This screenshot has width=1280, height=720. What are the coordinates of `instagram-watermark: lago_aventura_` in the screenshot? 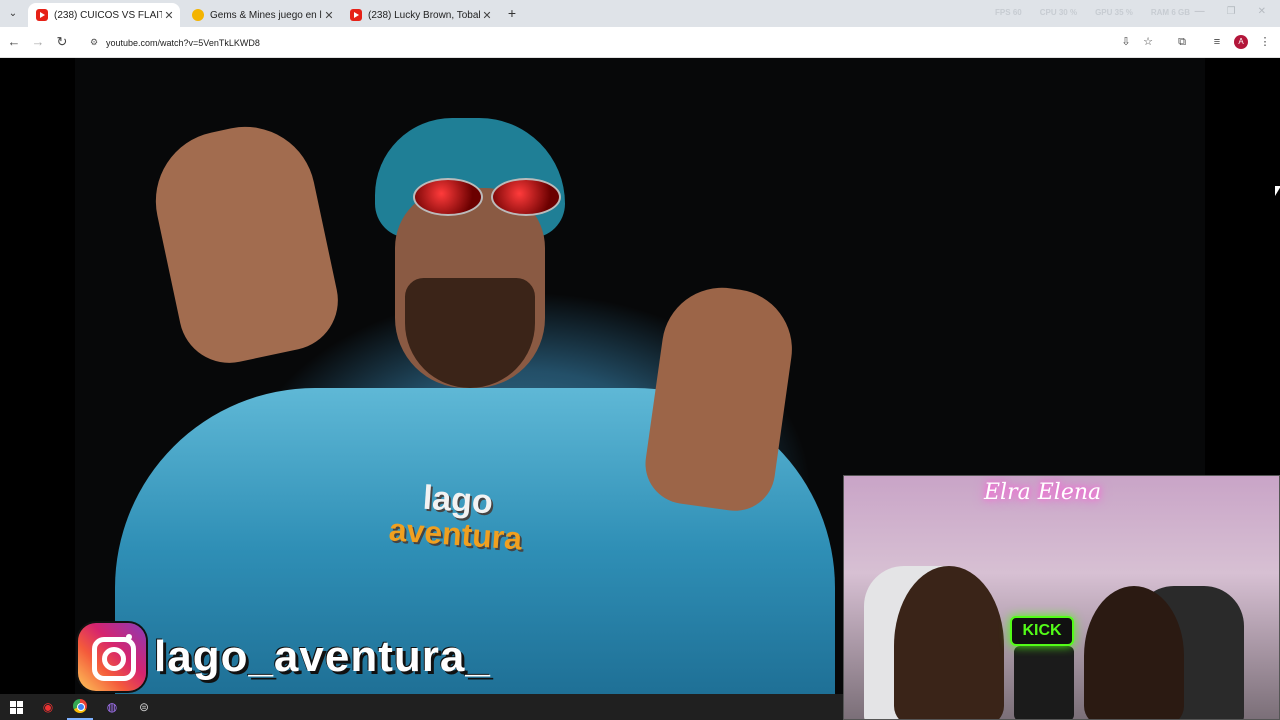 It's located at (284, 657).